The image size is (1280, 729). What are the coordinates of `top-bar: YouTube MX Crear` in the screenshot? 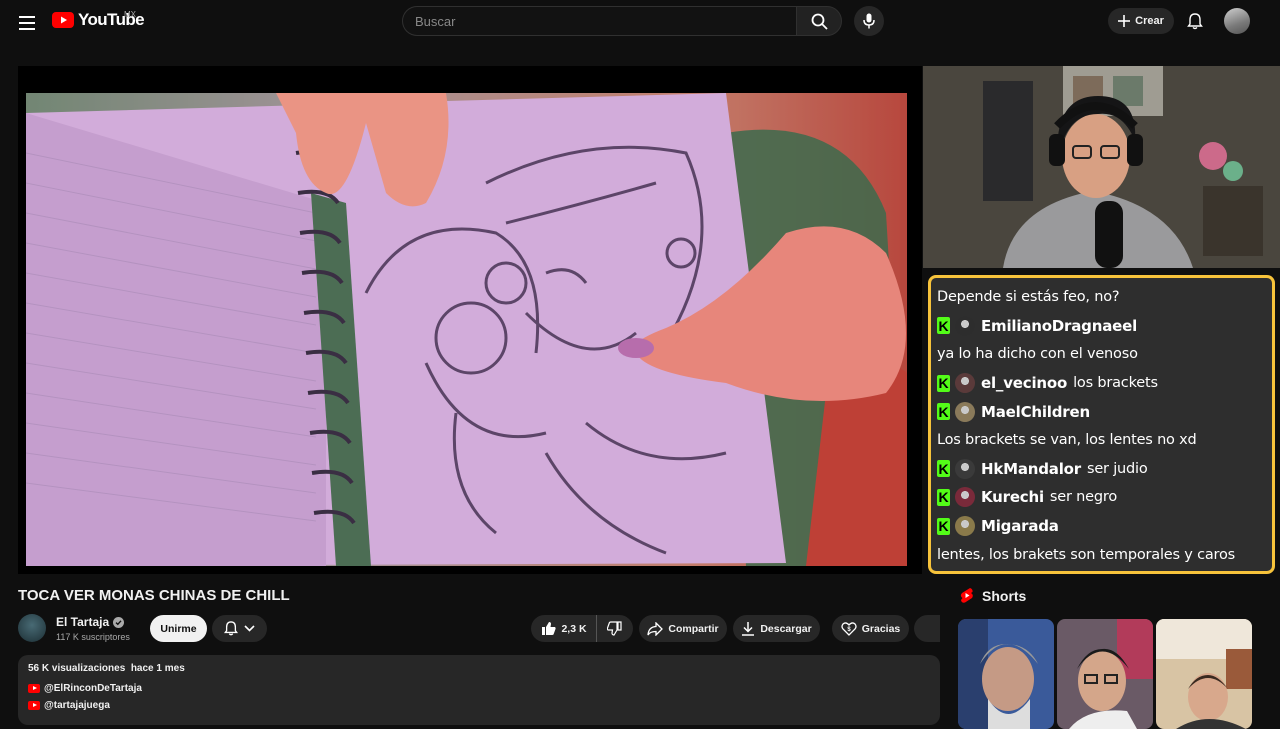 It's located at (640, 28).